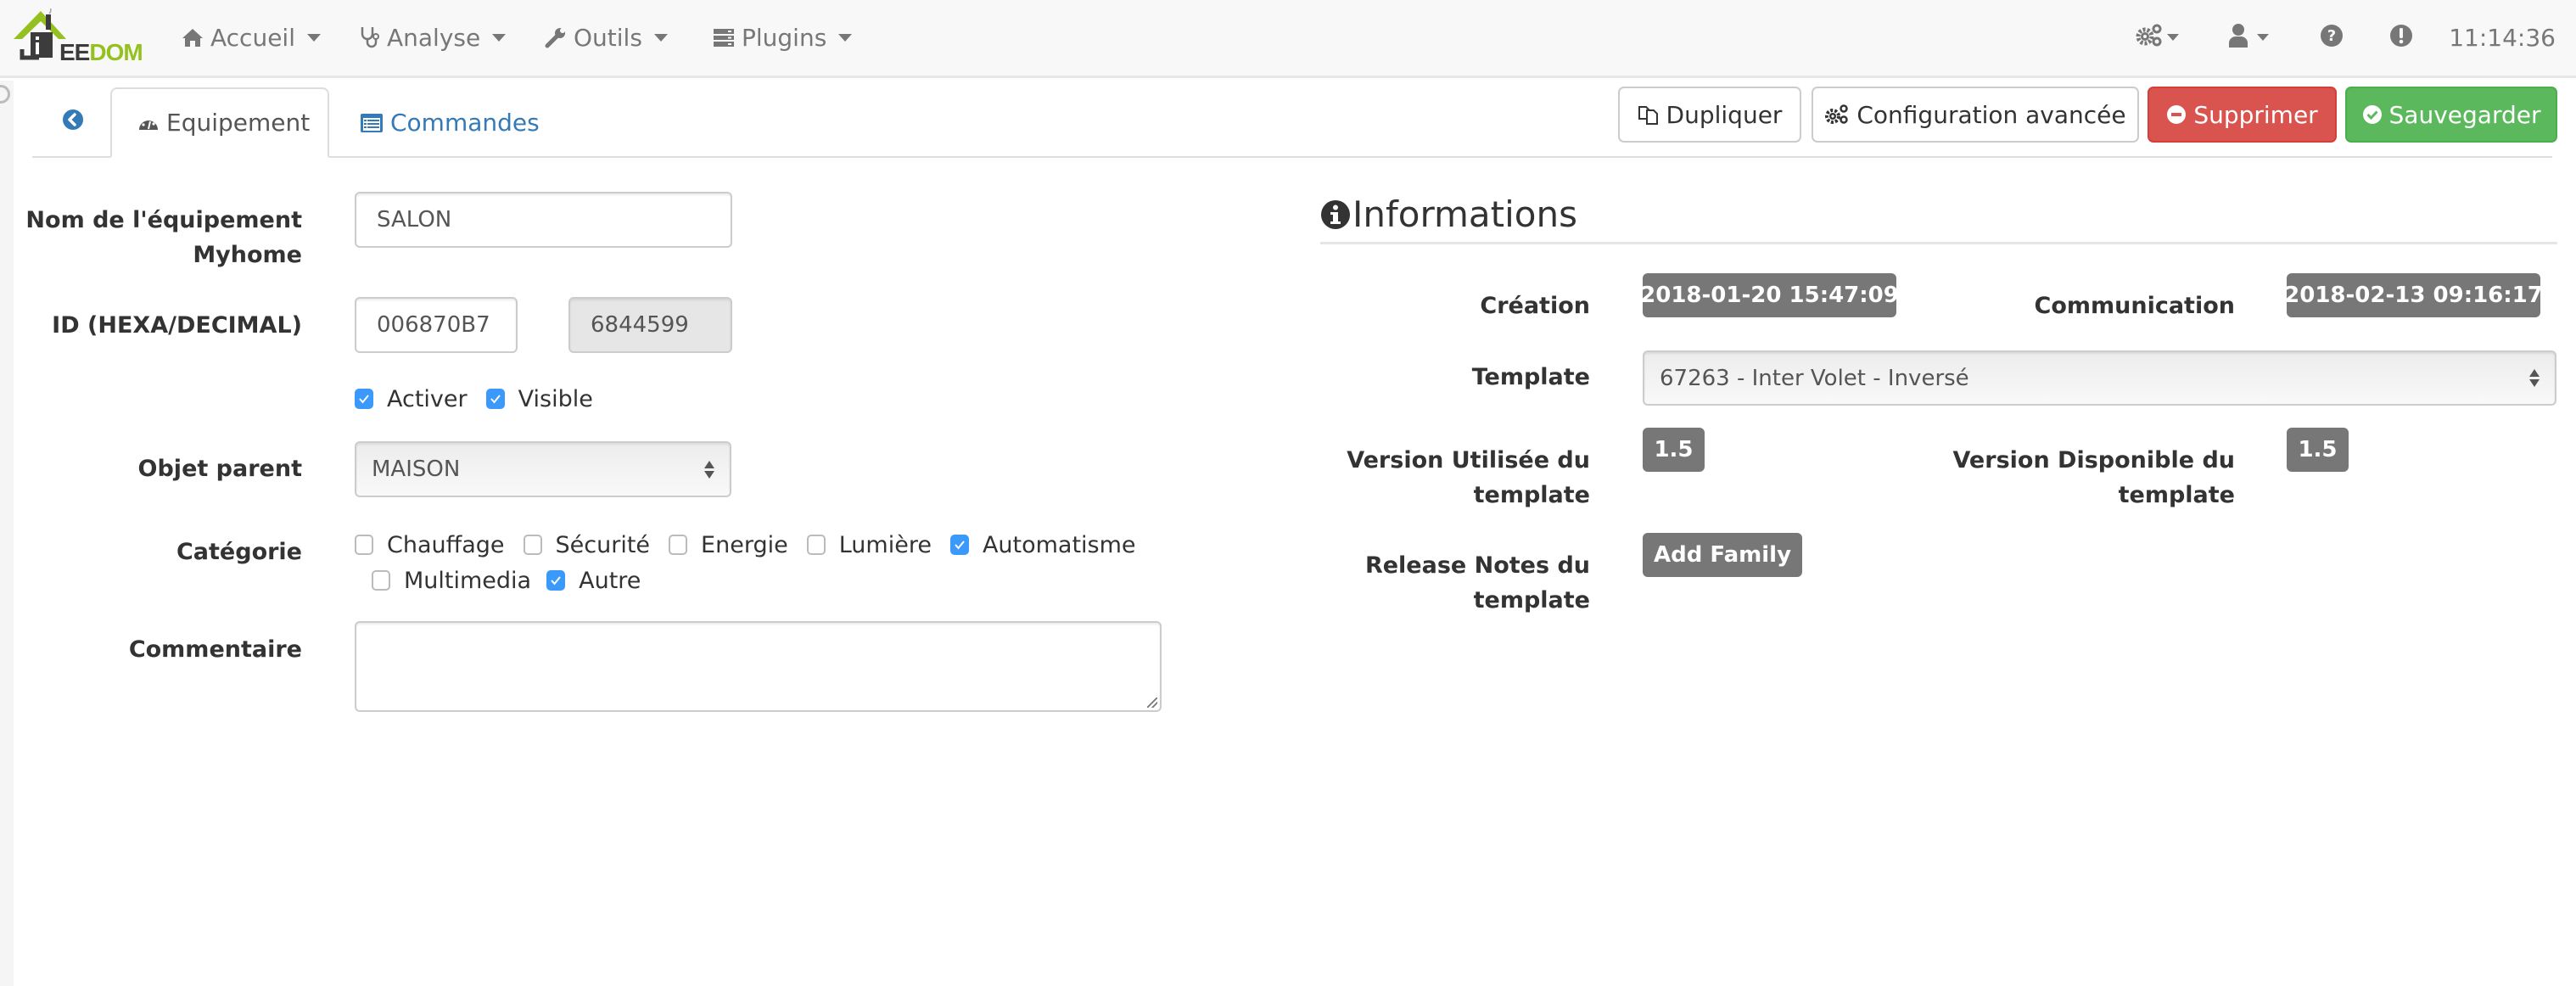 The height and width of the screenshot is (986, 2576). I want to click on category-checkbox-energie, so click(679, 545).